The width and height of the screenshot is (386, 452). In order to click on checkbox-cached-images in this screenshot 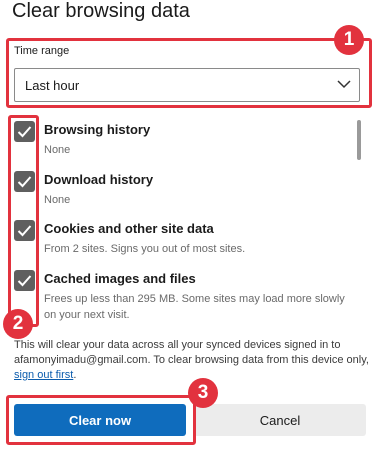, I will do `click(24, 280)`.